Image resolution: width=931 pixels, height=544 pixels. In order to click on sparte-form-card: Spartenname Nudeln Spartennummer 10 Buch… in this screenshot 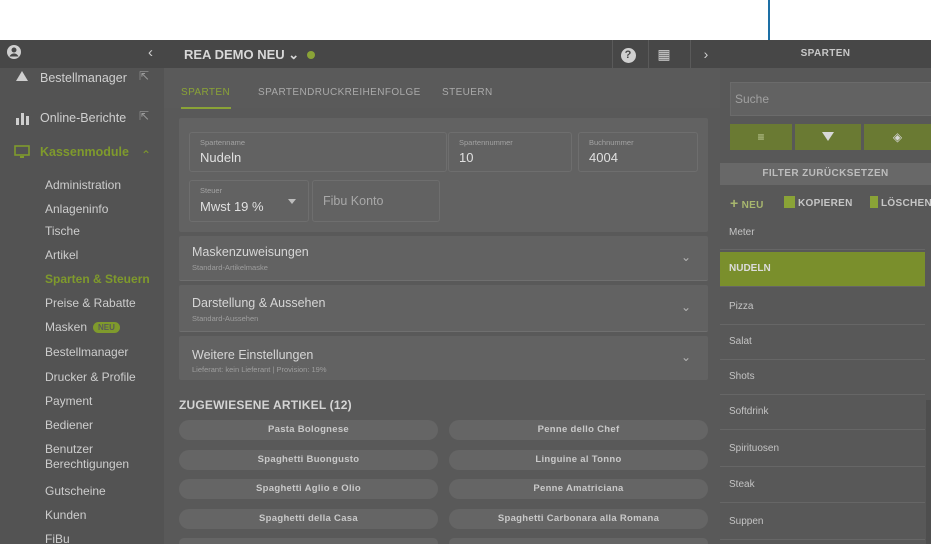, I will do `click(443, 175)`.